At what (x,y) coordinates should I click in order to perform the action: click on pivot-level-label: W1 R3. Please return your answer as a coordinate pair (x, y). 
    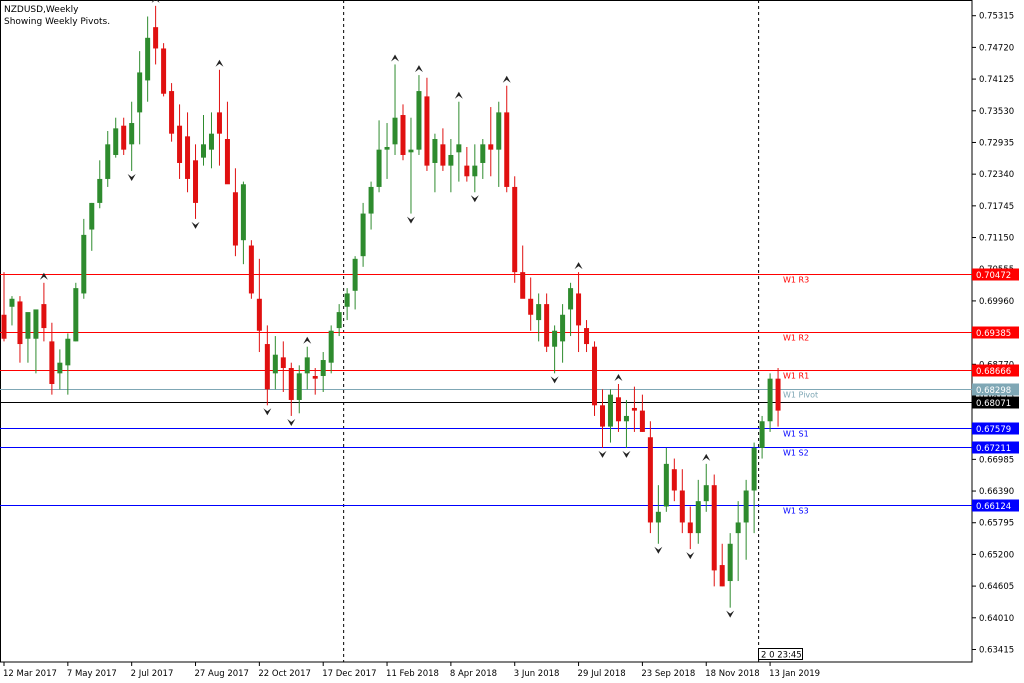
    Looking at the image, I should click on (796, 280).